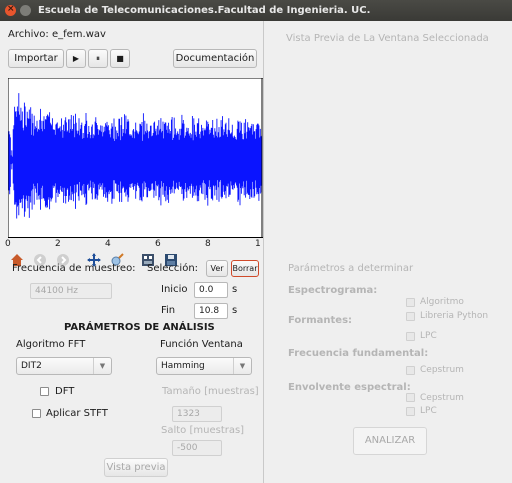  I want to click on x-tick-label: 4, so click(108, 244).